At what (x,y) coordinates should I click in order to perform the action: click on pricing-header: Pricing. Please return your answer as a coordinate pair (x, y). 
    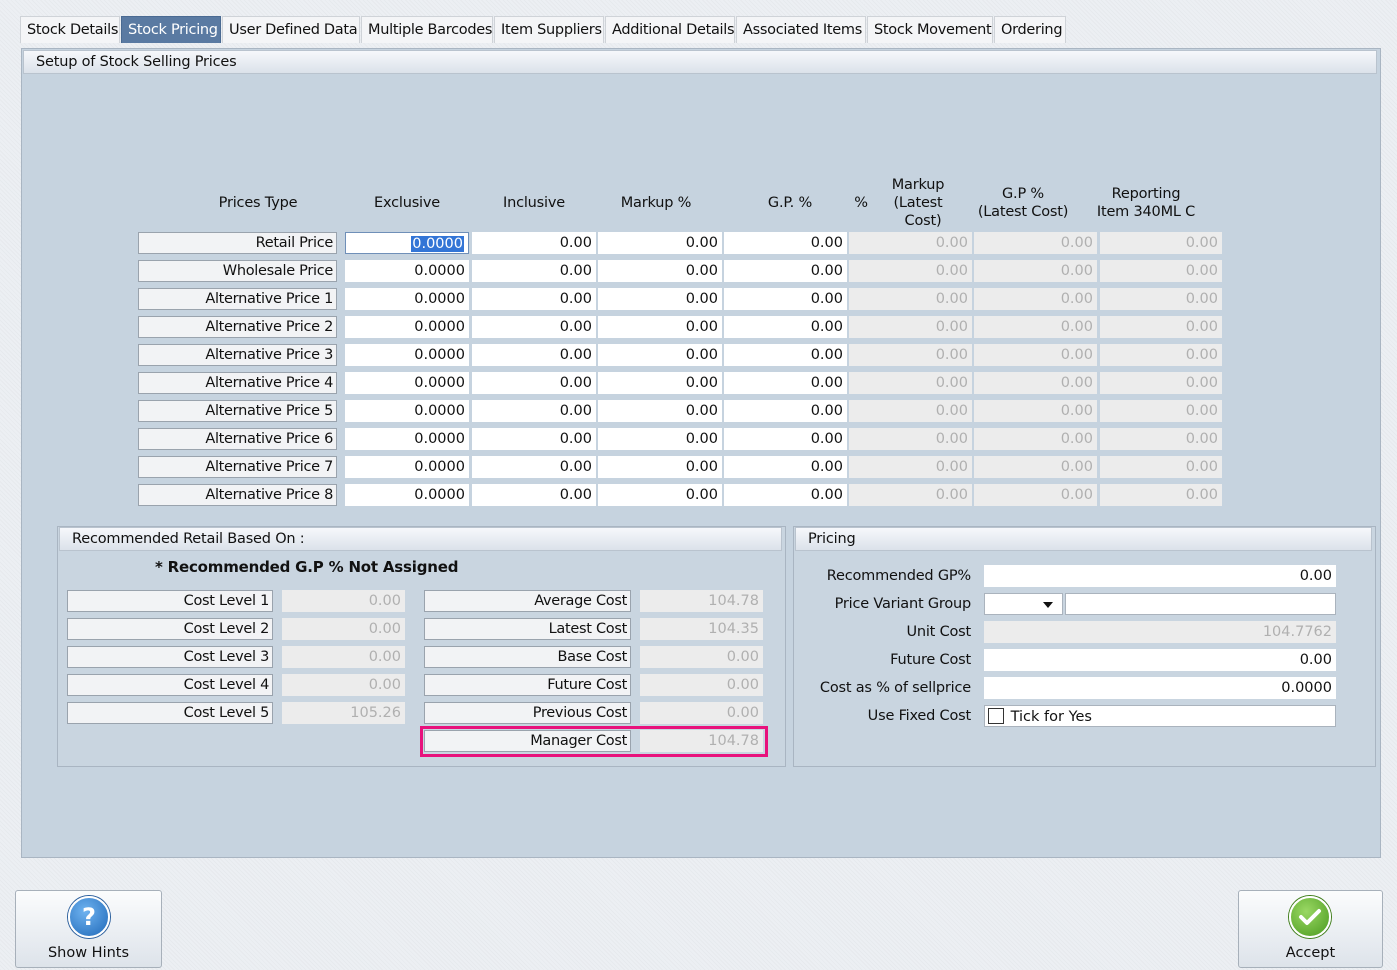
    Looking at the image, I should click on (1083, 539).